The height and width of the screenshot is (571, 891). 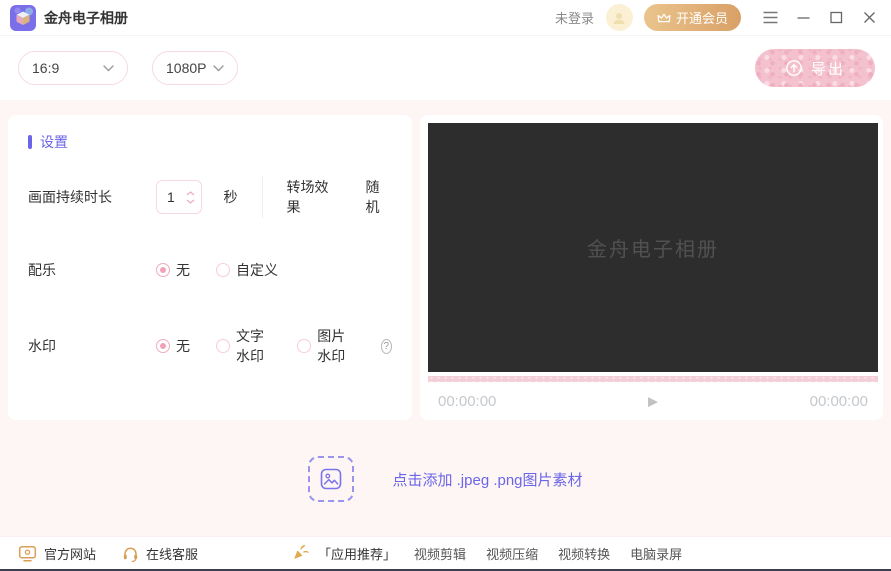 I want to click on duration-stepper, so click(x=193, y=197).